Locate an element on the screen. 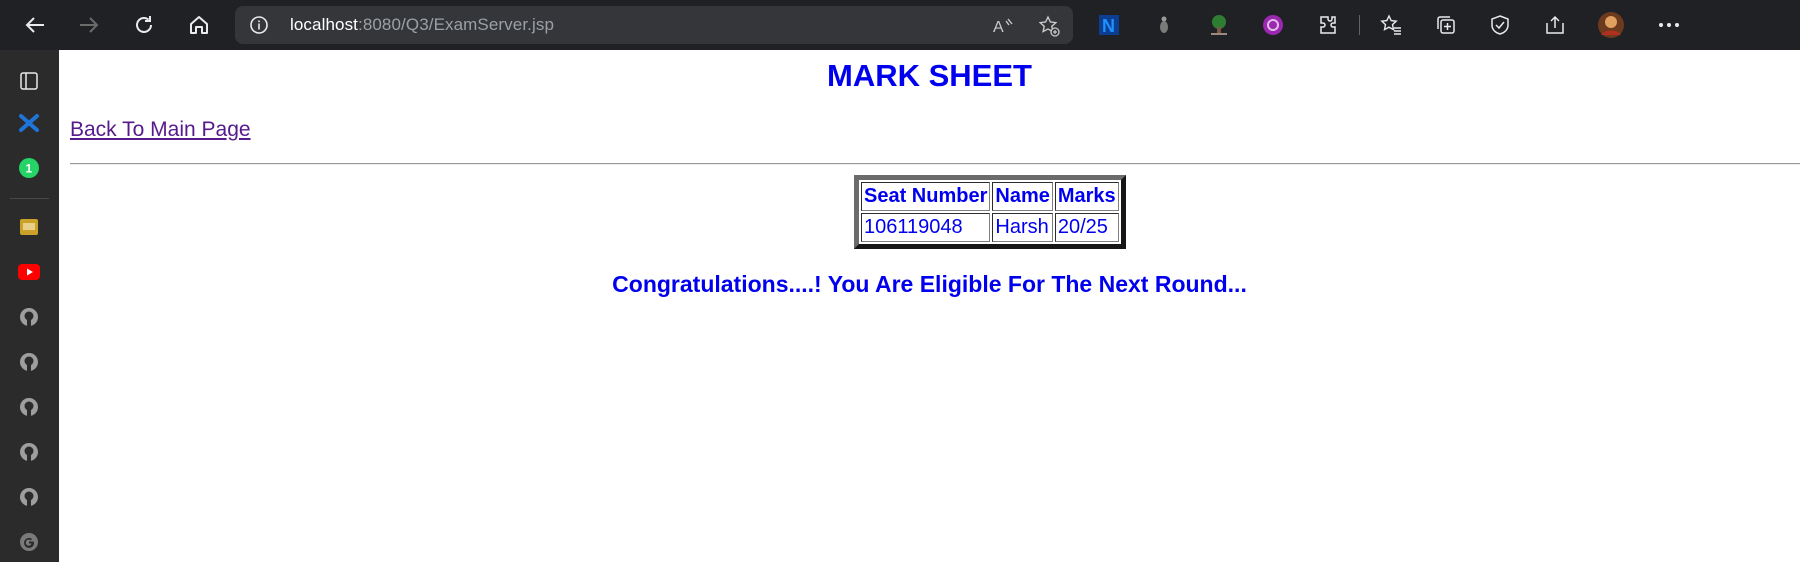 The width and height of the screenshot is (1800, 562). browser-sidebar: 1 is located at coordinates (29, 306).